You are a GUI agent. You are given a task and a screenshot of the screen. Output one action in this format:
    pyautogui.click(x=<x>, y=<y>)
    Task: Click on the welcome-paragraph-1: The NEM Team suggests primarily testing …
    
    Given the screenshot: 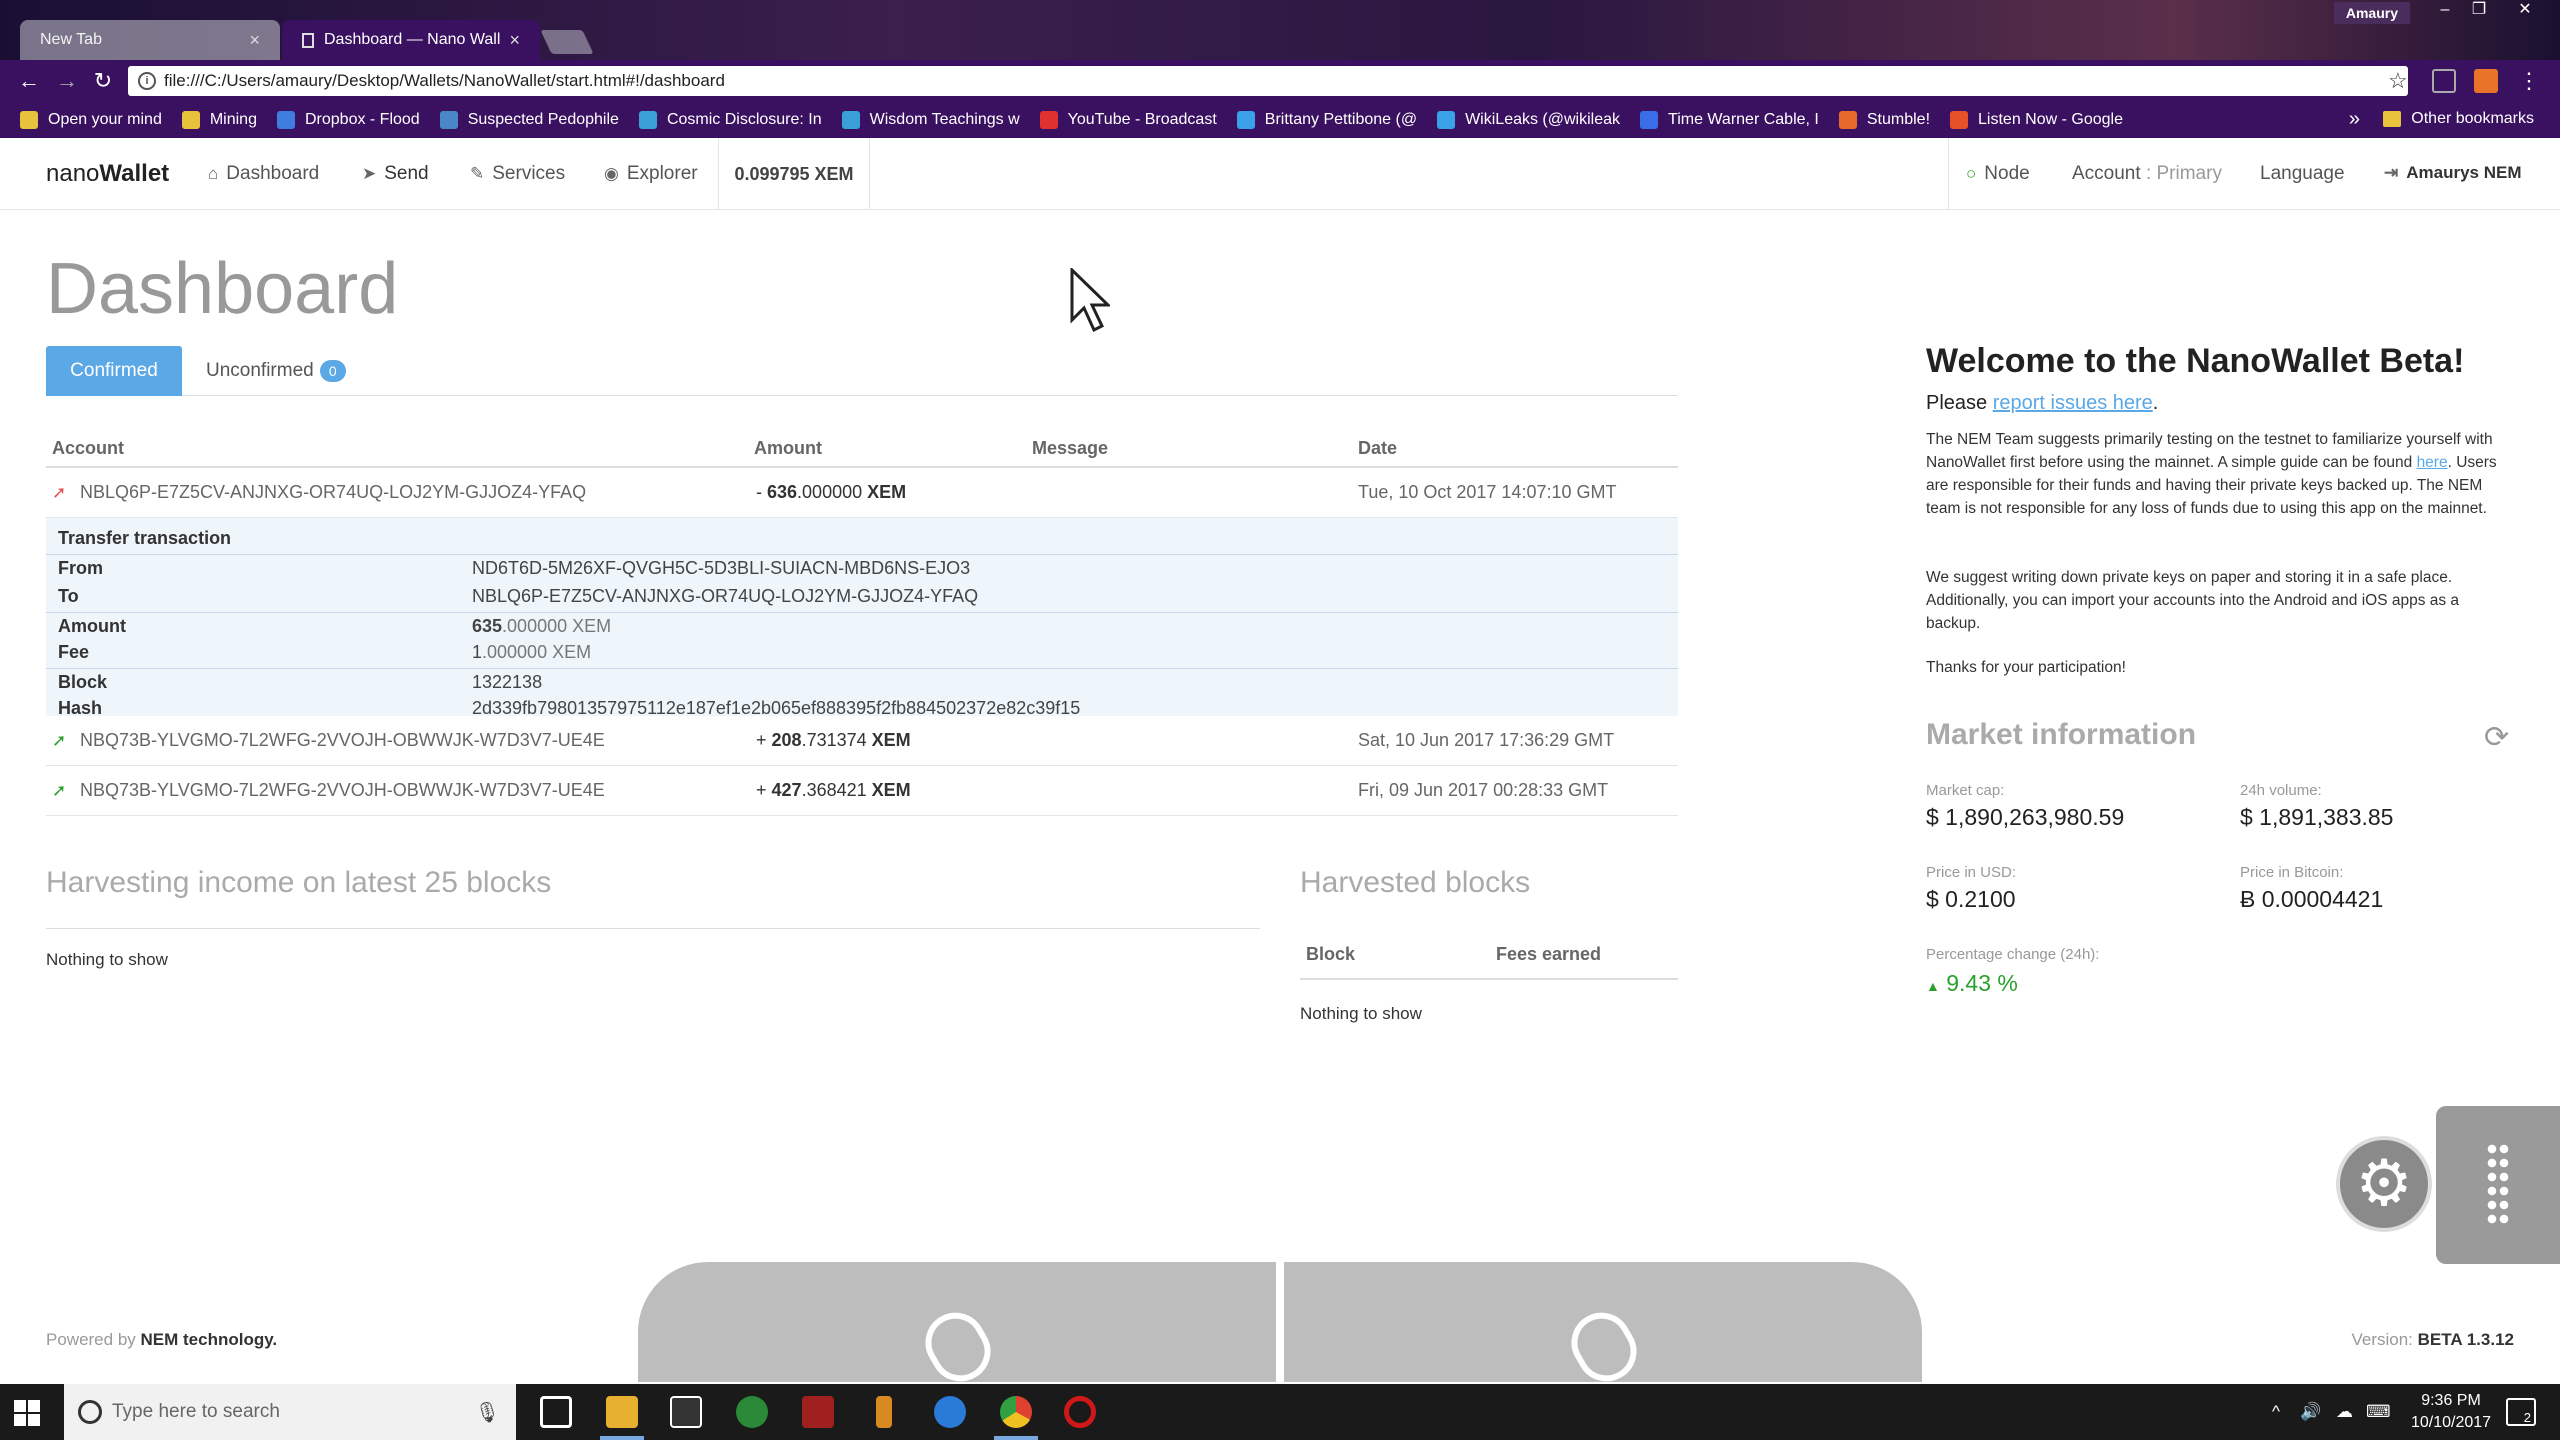 What is the action you would take?
    pyautogui.click(x=2221, y=474)
    